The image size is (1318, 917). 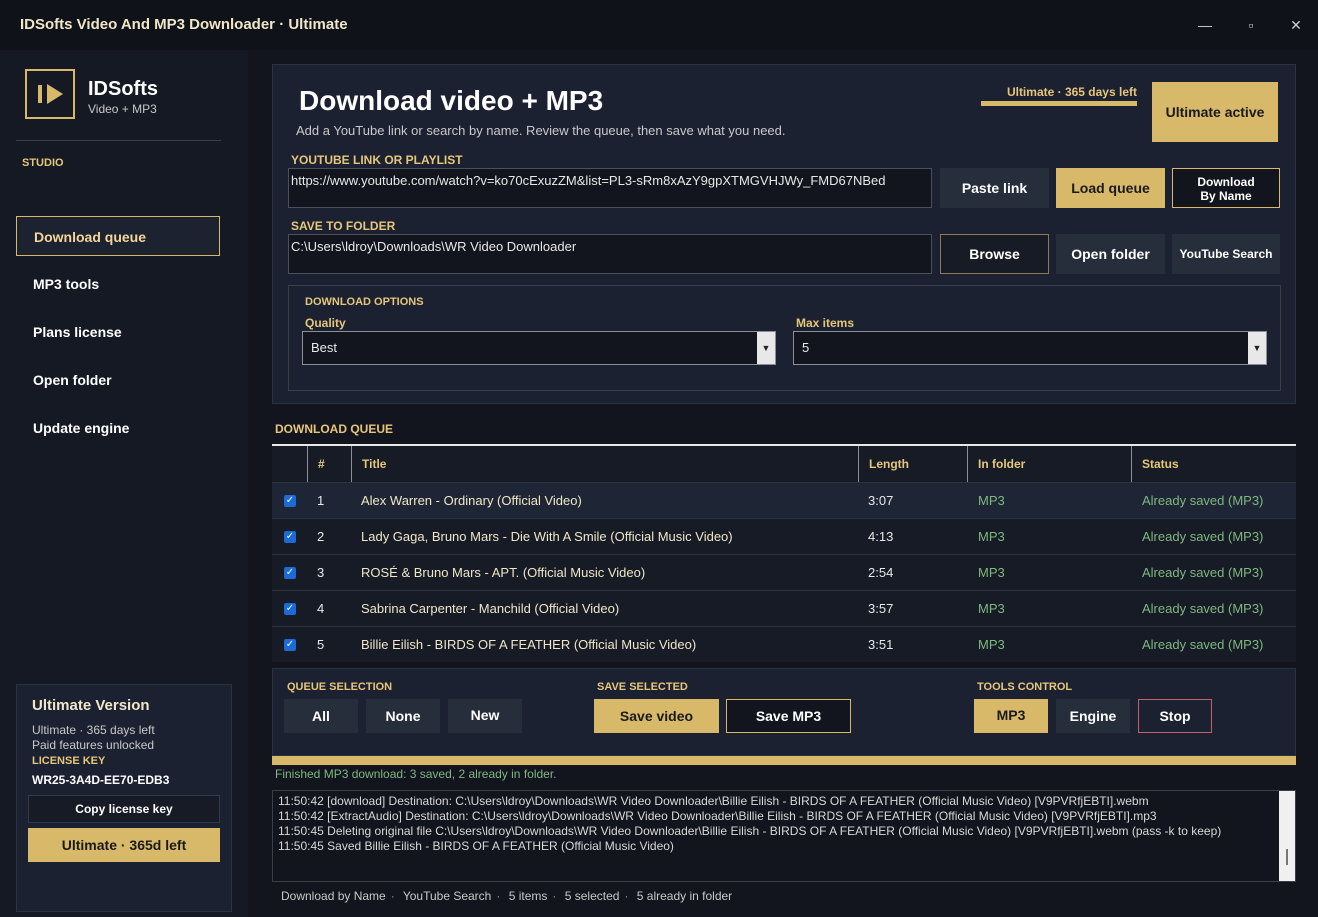 What do you see at coordinates (118, 380) in the screenshot?
I see `sidebar-item-open-folder: Open folder` at bounding box center [118, 380].